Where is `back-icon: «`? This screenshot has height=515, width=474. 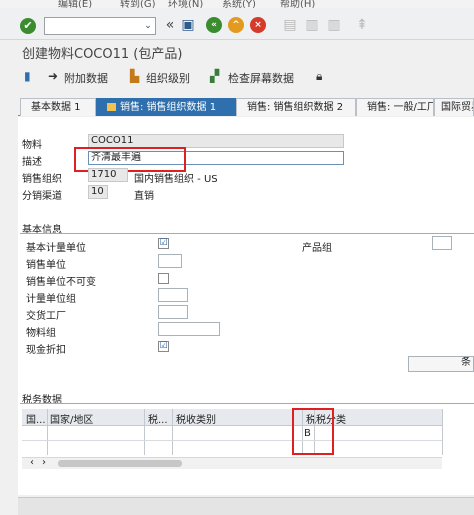
back-icon: « is located at coordinates (214, 25).